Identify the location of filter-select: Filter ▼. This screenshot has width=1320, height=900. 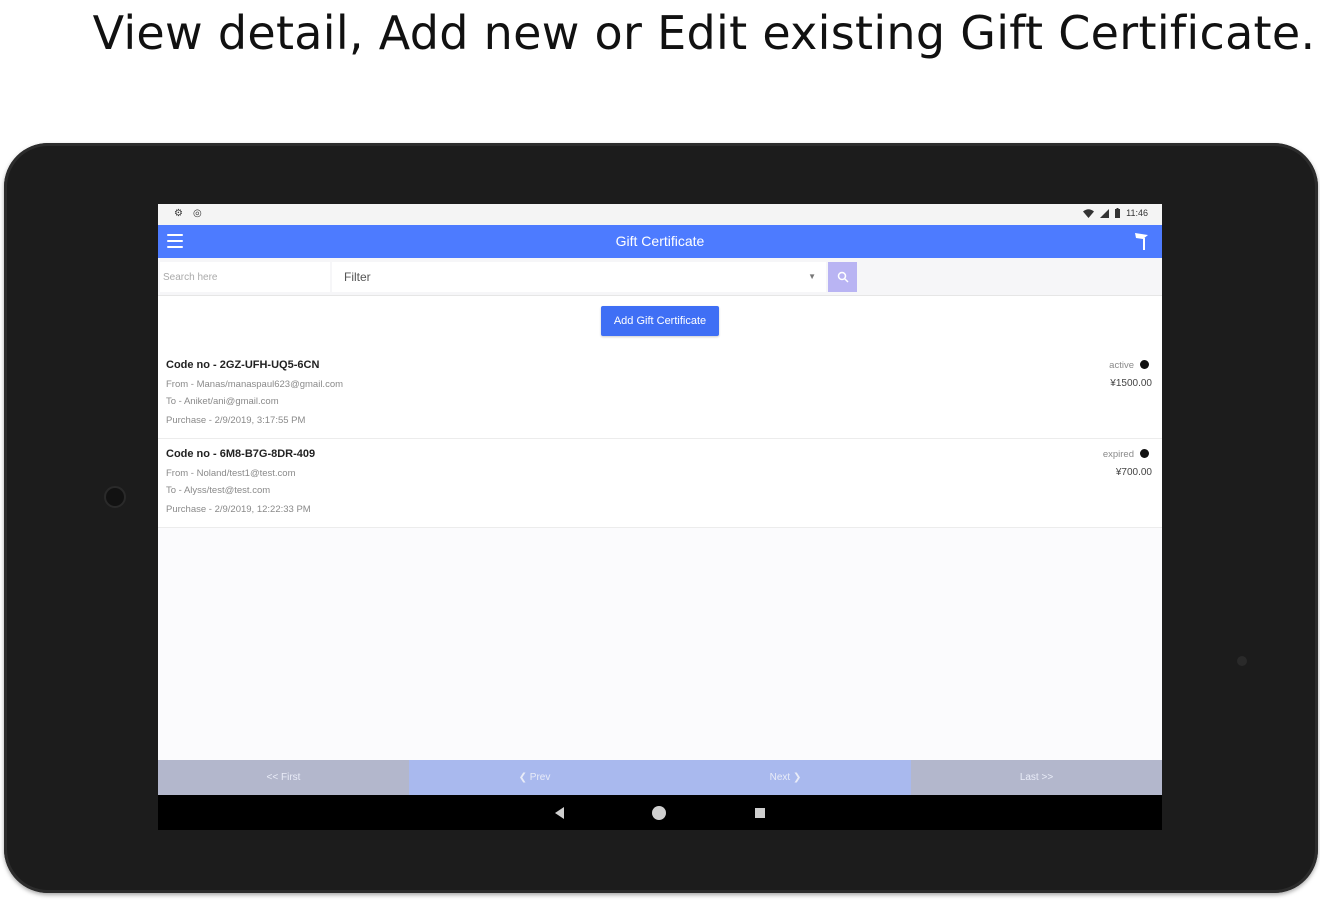
(579, 277).